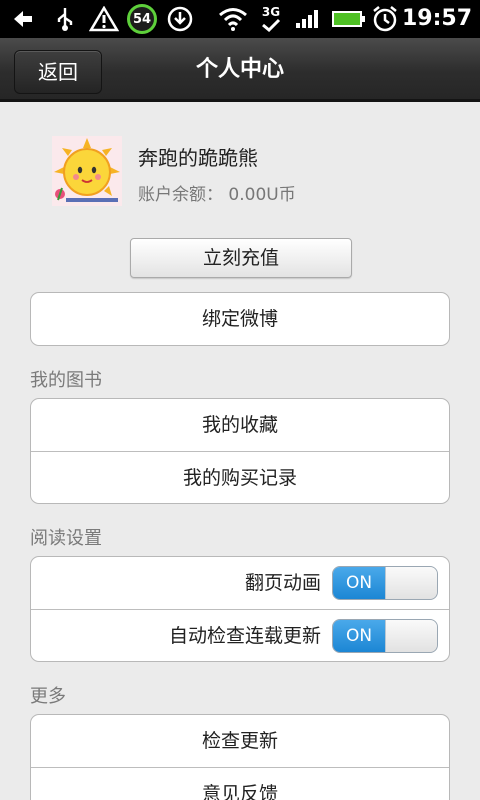 The image size is (480, 800). I want to click on alarm-icon, so click(385, 19).